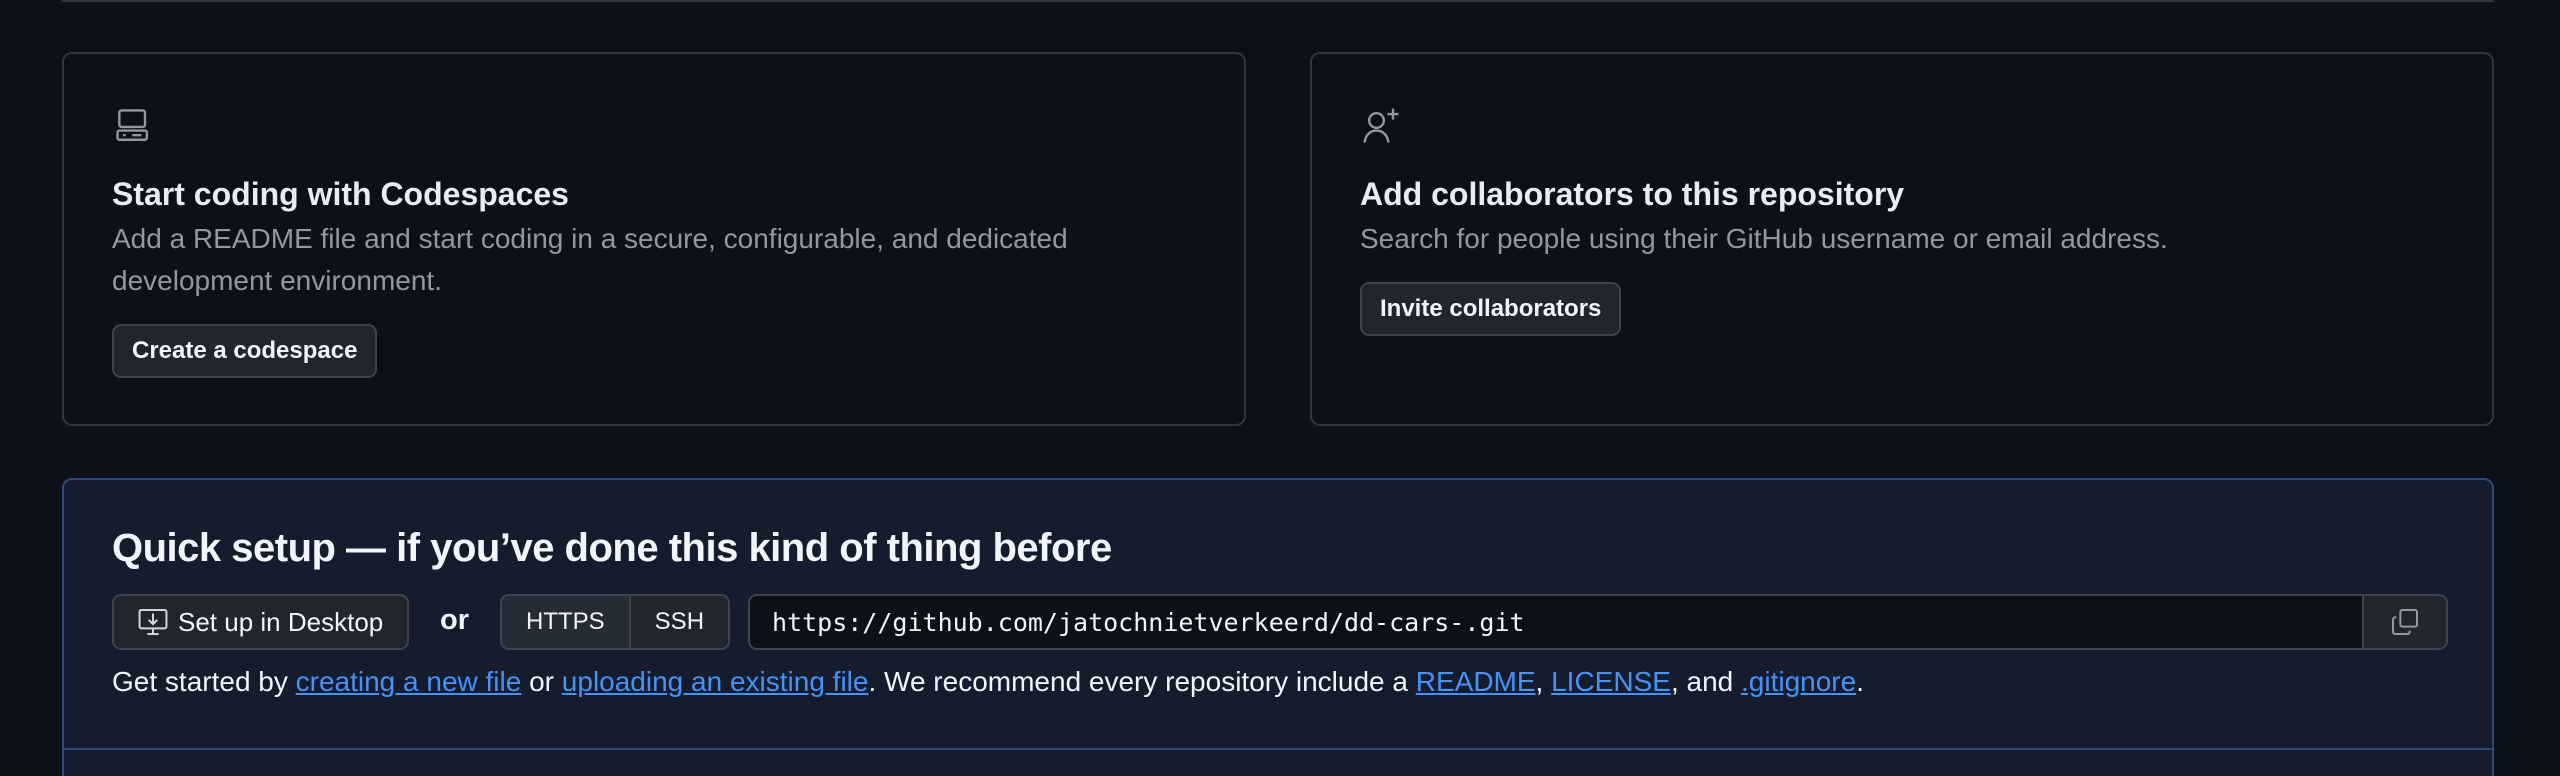 The width and height of the screenshot is (2560, 776). Describe the element at coordinates (541, 681) in the screenshot. I see `help-text: or` at that location.